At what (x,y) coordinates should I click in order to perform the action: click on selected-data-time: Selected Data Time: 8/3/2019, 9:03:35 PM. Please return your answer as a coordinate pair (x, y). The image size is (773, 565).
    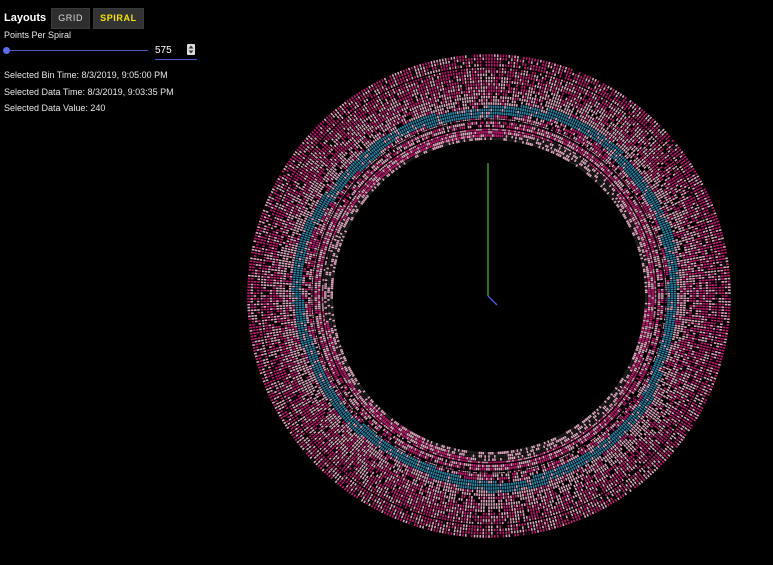
    Looking at the image, I should click on (89, 92).